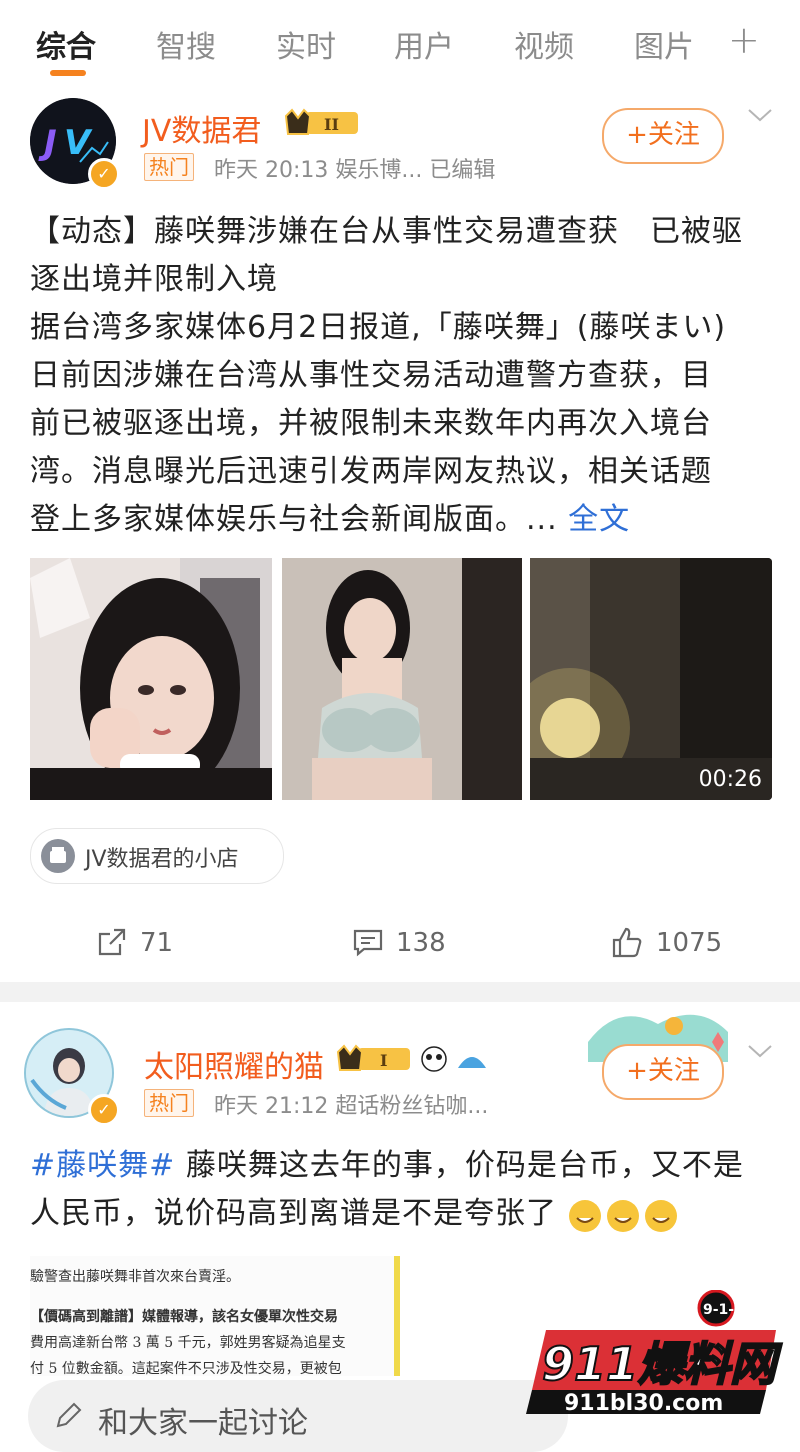  What do you see at coordinates (112, 942) in the screenshot?
I see `repost-icon` at bounding box center [112, 942].